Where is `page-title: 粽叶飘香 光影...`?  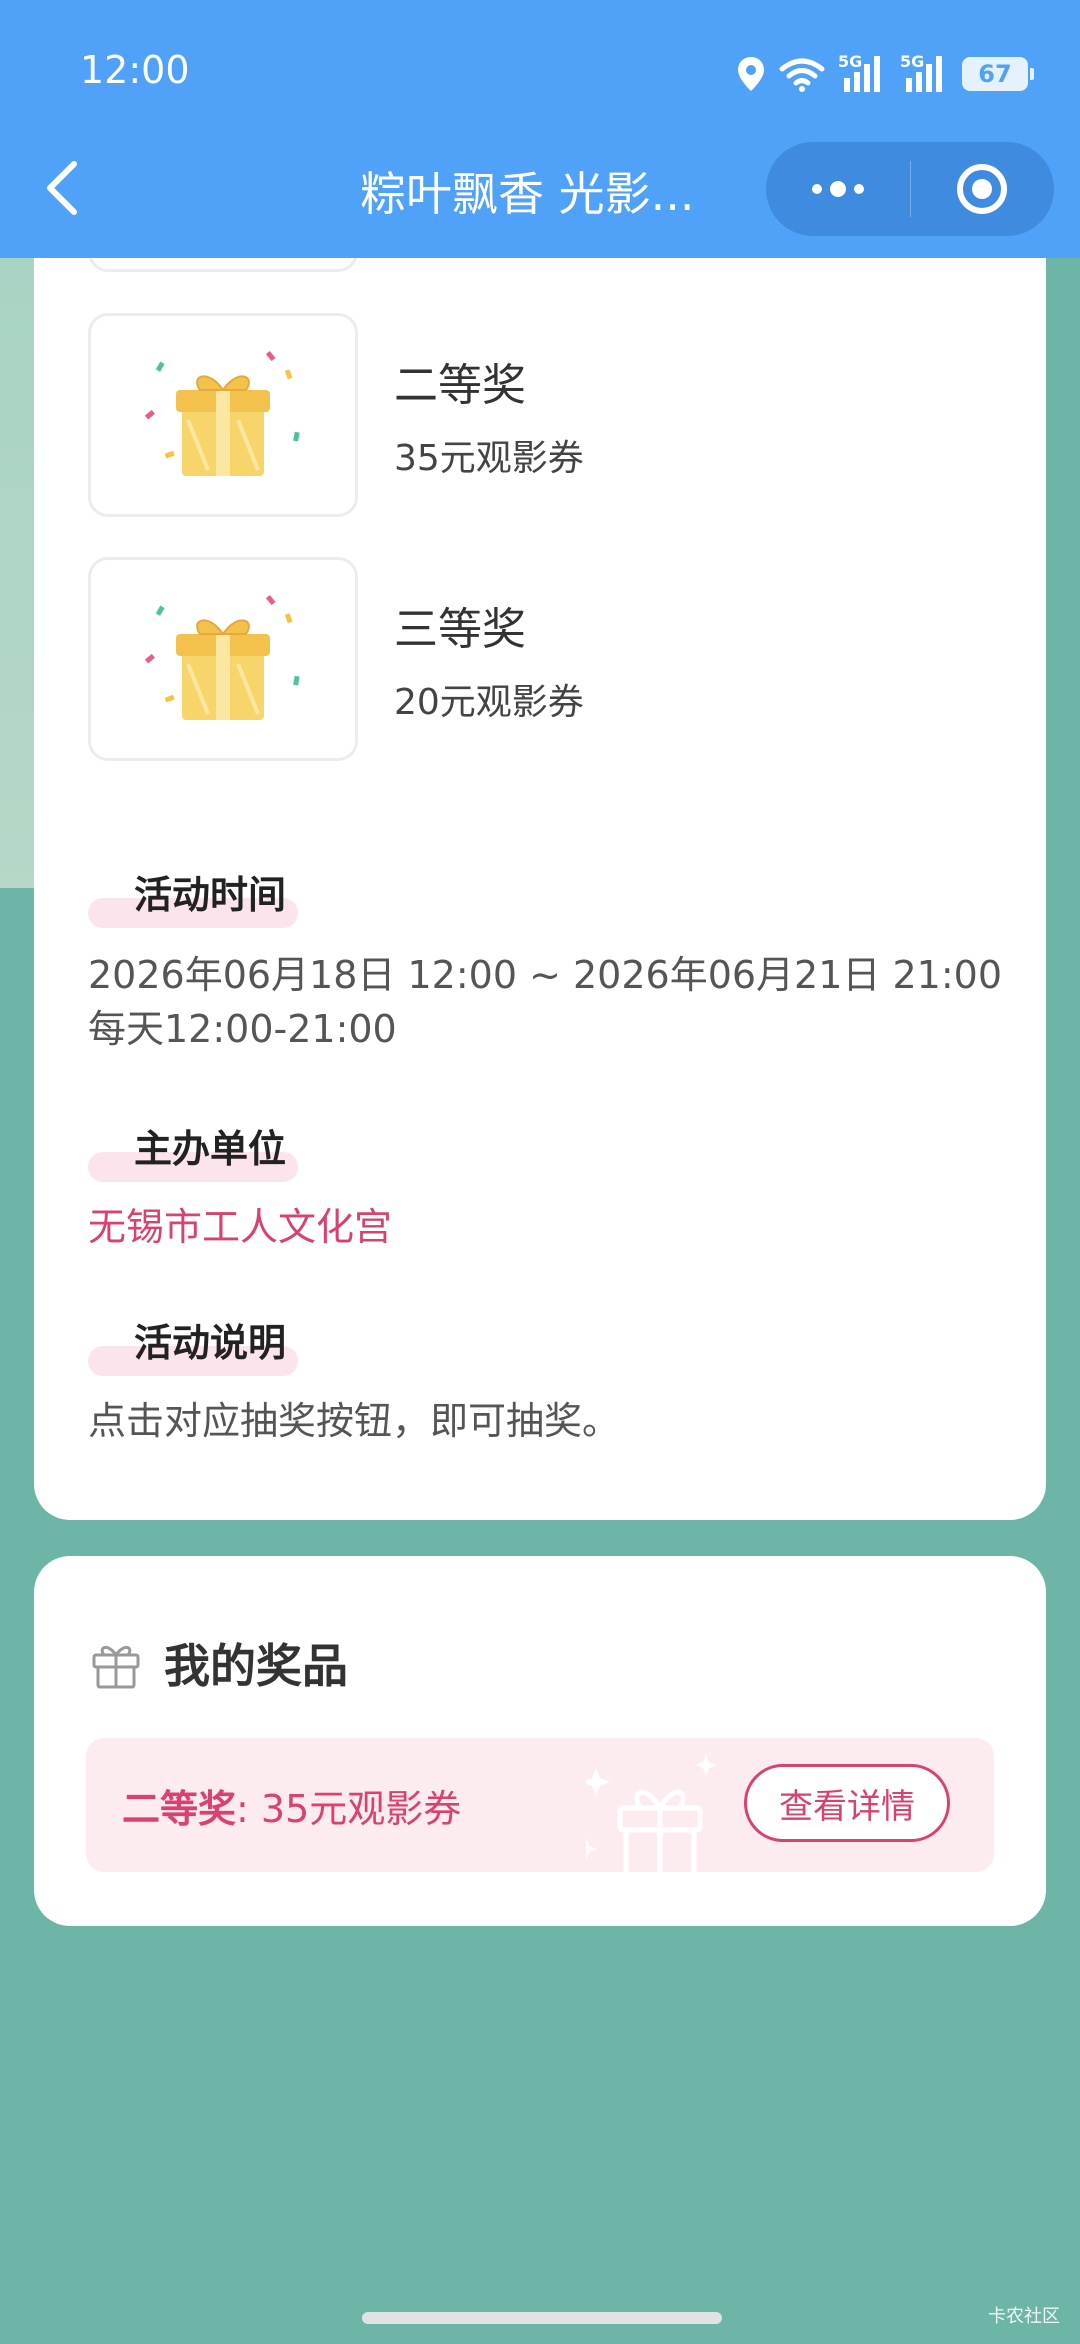 page-title: 粽叶飘香 光影... is located at coordinates (527, 194).